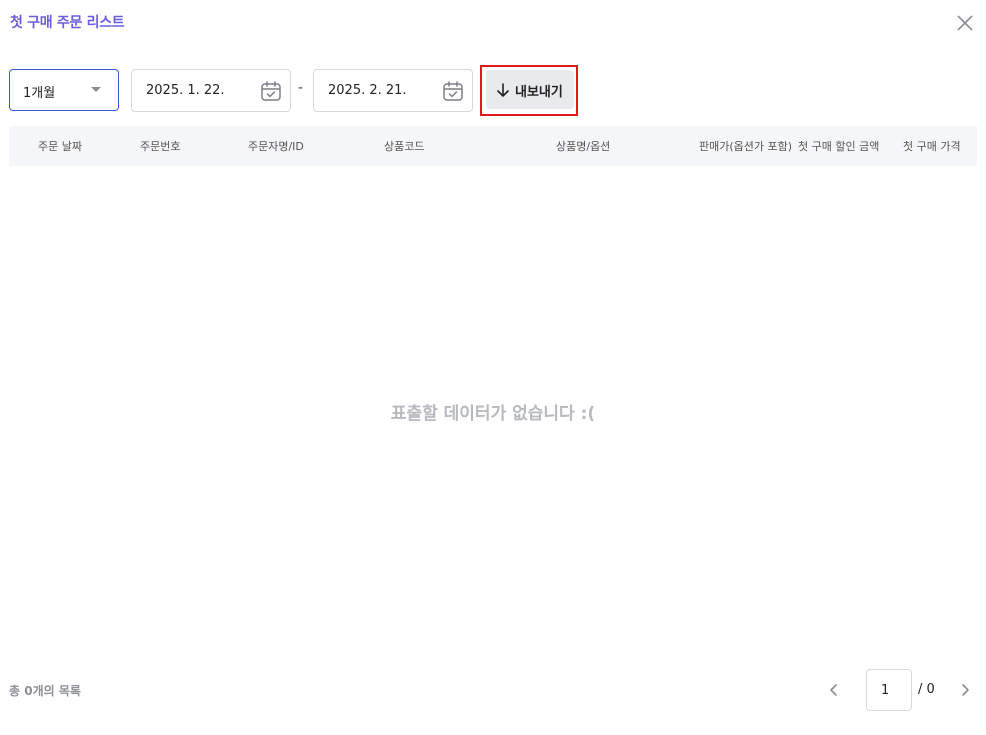 The image size is (986, 735). Describe the element at coordinates (838, 146) in the screenshot. I see `column-header-discount-amount: 첫 구매 할인 금액` at that location.